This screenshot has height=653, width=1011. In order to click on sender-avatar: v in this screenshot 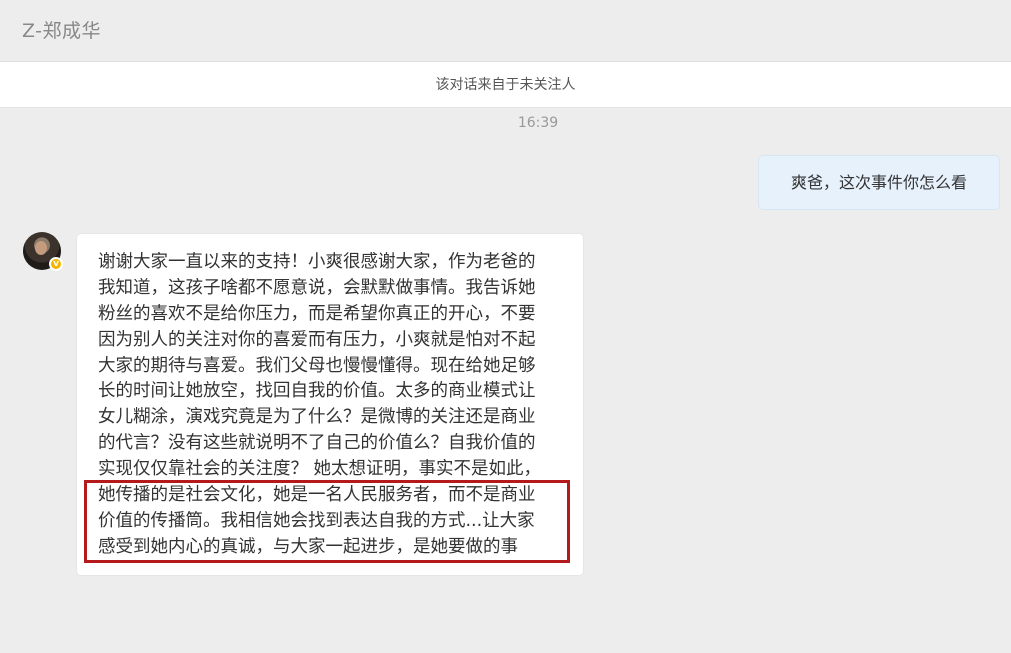, I will do `click(43, 251)`.